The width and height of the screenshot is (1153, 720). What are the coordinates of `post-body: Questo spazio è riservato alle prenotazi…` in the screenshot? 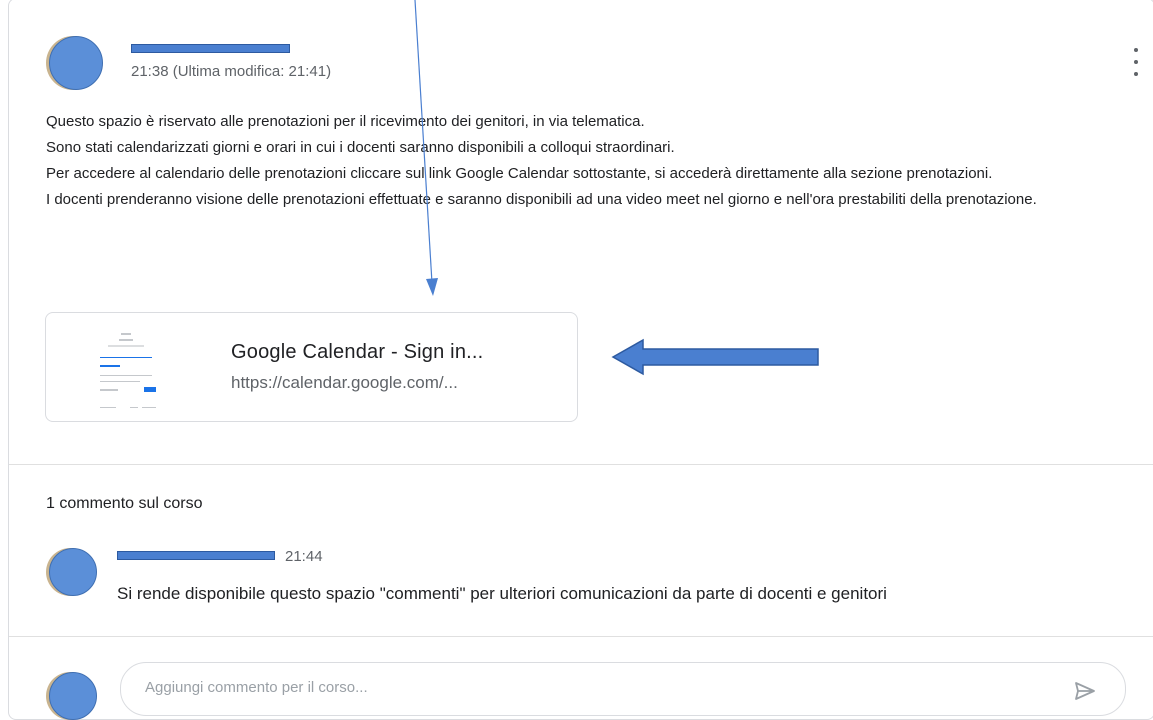 It's located at (576, 161).